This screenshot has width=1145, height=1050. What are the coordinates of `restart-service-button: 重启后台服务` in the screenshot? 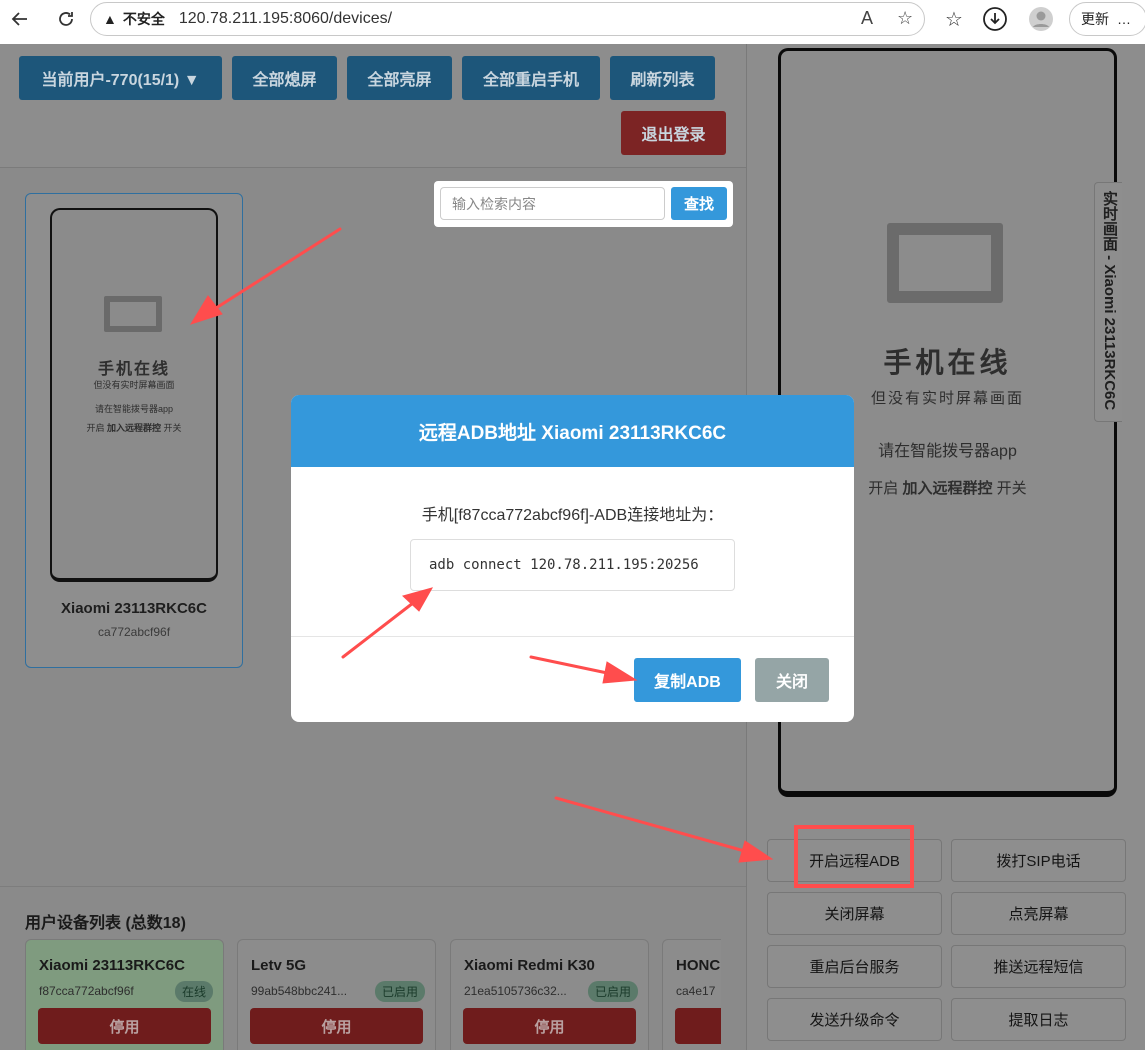 It's located at (854, 966).